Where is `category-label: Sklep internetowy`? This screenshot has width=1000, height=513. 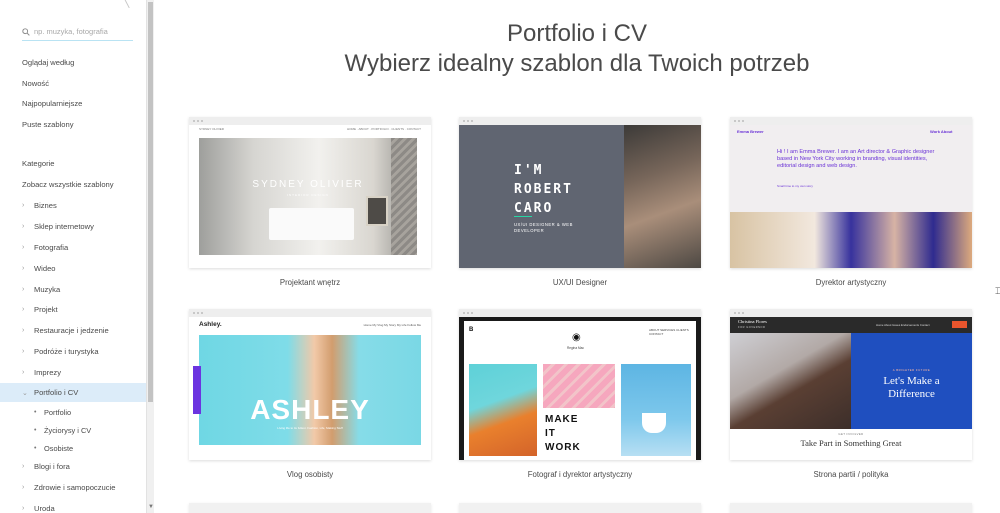
category-label: Sklep internetowy is located at coordinates (64, 226).